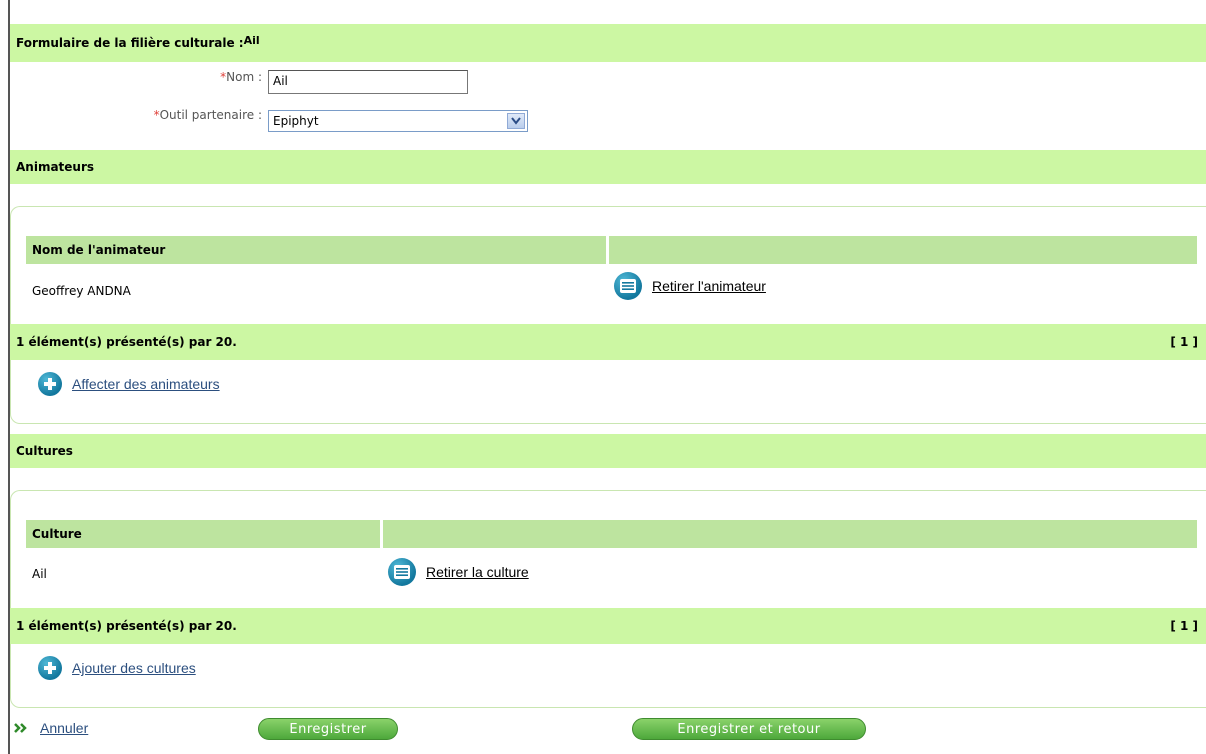  I want to click on cultures-summary-bar: 1 élément(s) présenté(s) par 20. [ 1 ], so click(608, 626).